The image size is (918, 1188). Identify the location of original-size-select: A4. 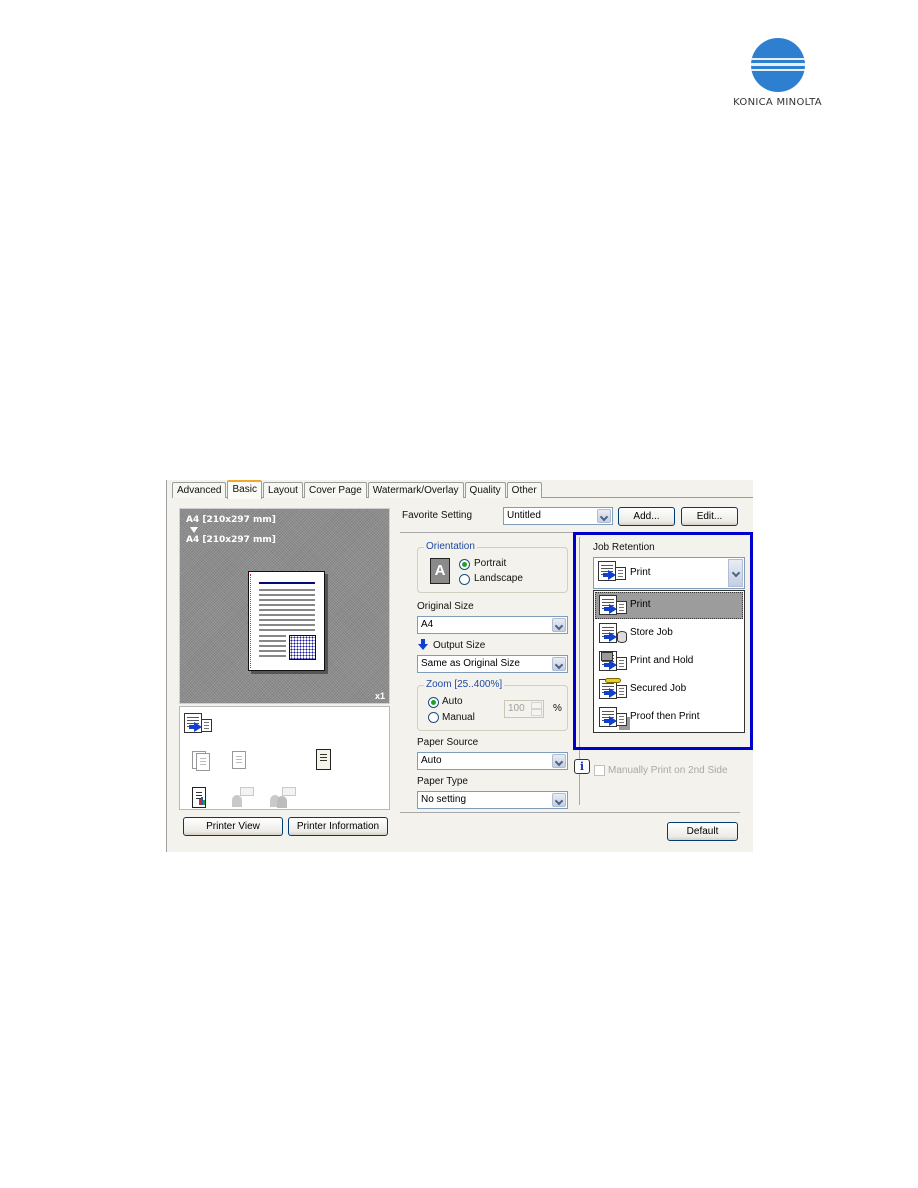
(492, 625).